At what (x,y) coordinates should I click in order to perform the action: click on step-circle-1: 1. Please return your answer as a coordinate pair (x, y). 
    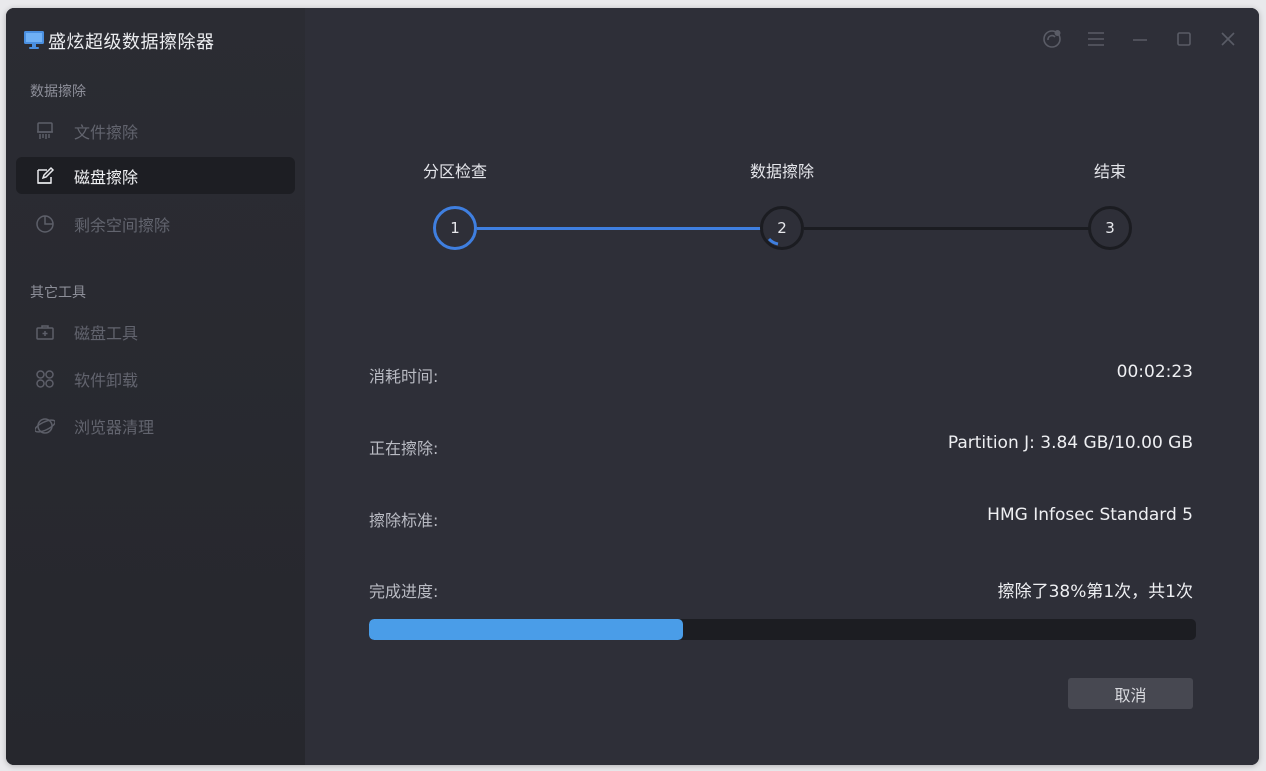
    Looking at the image, I should click on (455, 228).